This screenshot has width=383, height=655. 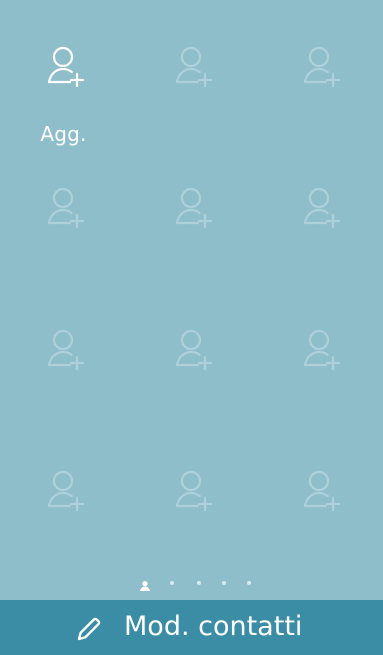 What do you see at coordinates (213, 626) in the screenshot?
I see `edit-contacts-label: Mod. contatti` at bounding box center [213, 626].